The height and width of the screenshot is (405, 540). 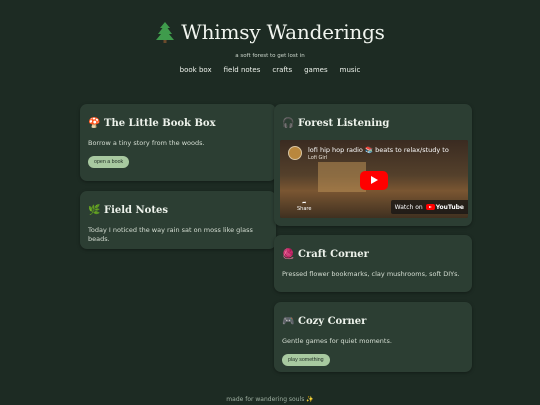 I want to click on main-nav: book box field notes crafts games music, so click(x=270, y=70).